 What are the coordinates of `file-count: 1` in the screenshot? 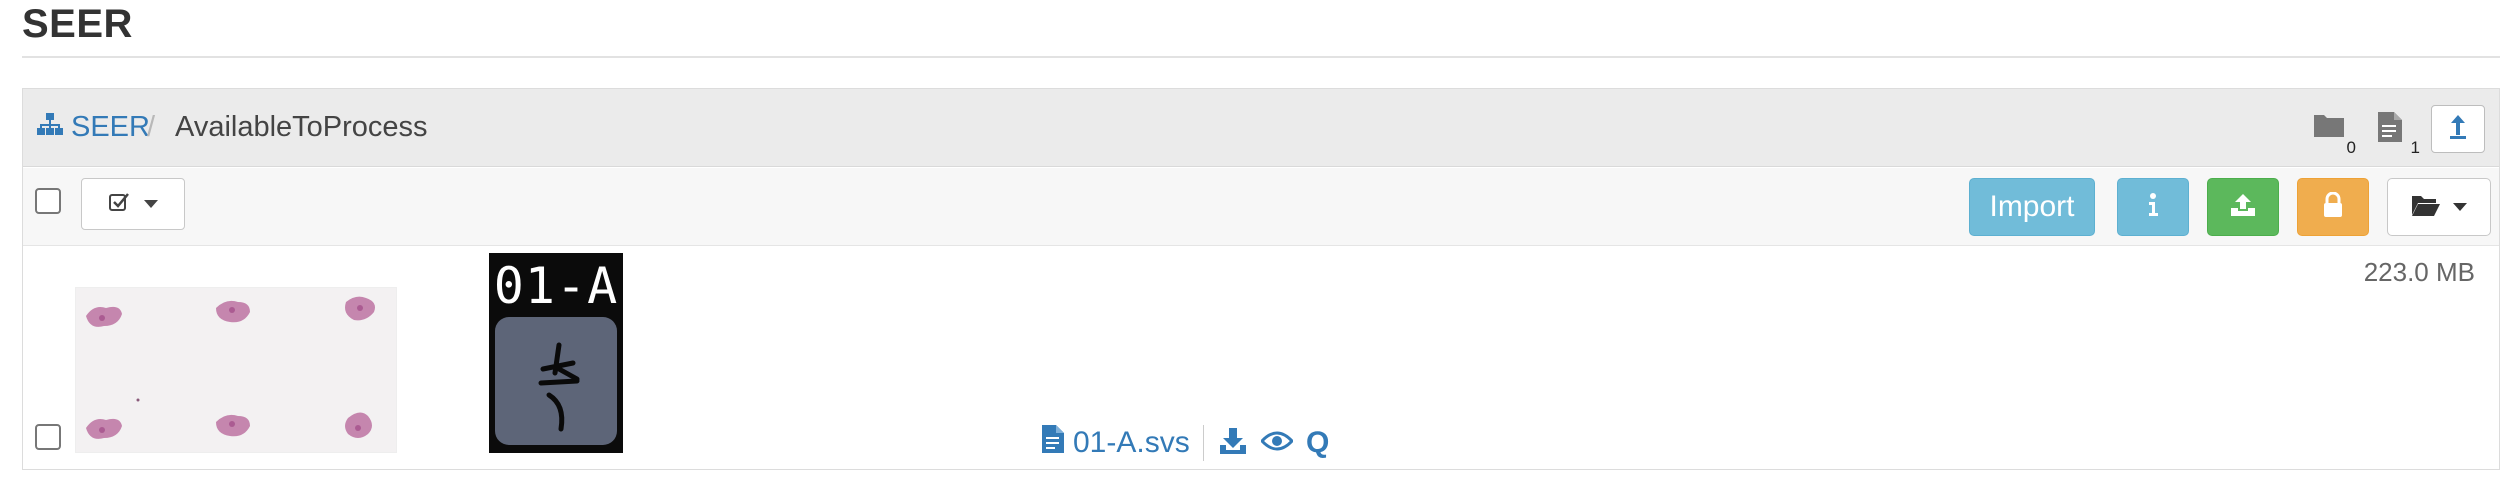 It's located at (2399, 134).